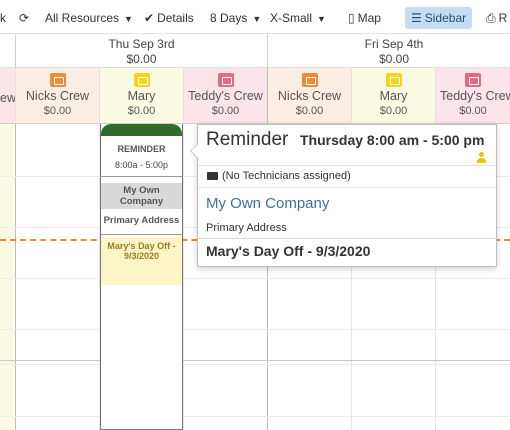 This screenshot has width=510, height=430. I want to click on refresh-button: ⟳, so click(25, 18).